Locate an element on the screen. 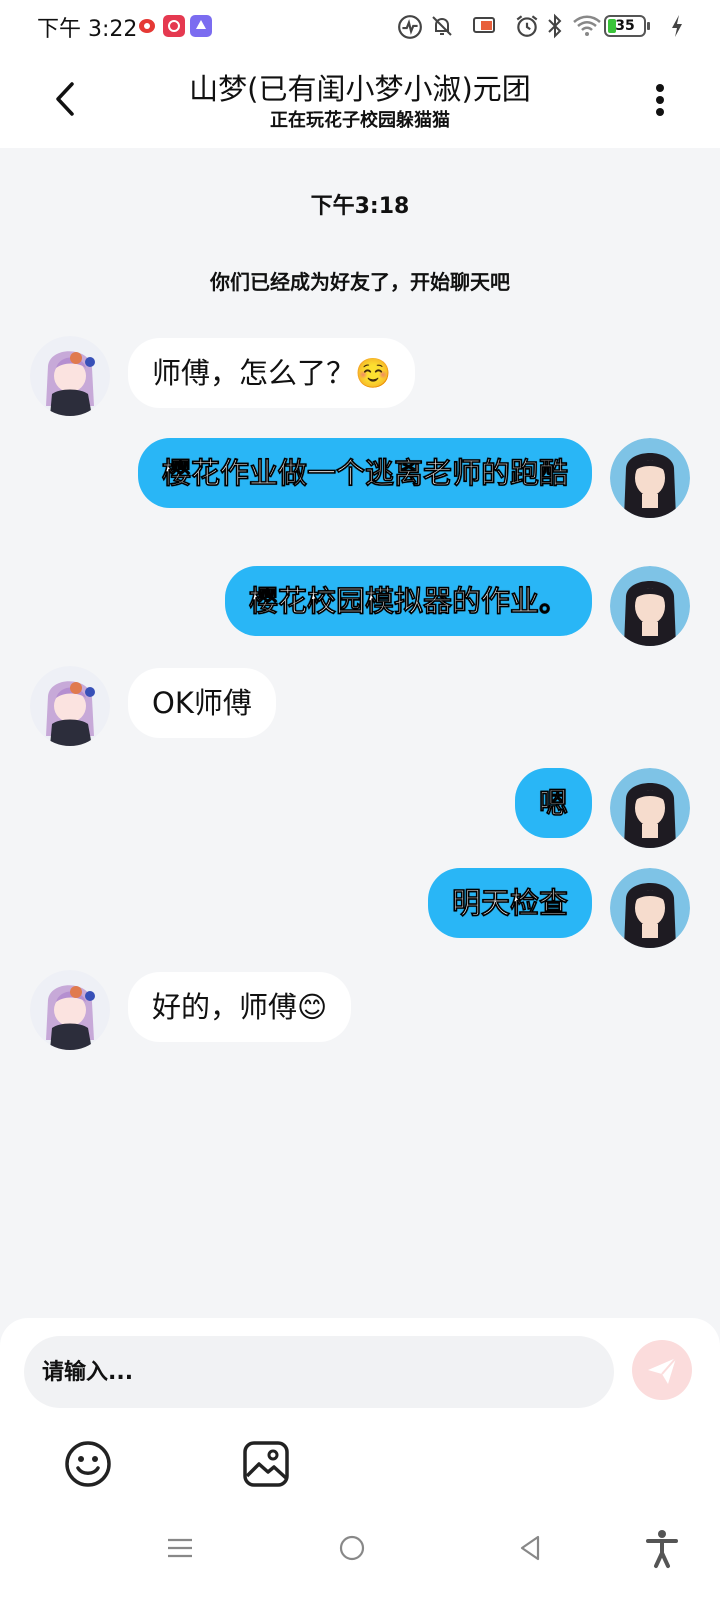  wifi-icon is located at coordinates (587, 25).